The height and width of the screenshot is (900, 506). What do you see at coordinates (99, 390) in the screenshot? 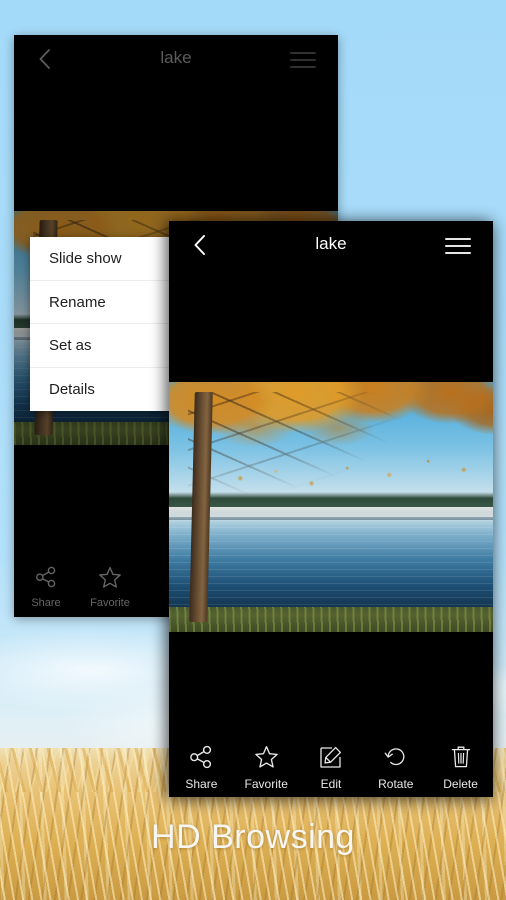
I see `menu-item-details: Details` at bounding box center [99, 390].